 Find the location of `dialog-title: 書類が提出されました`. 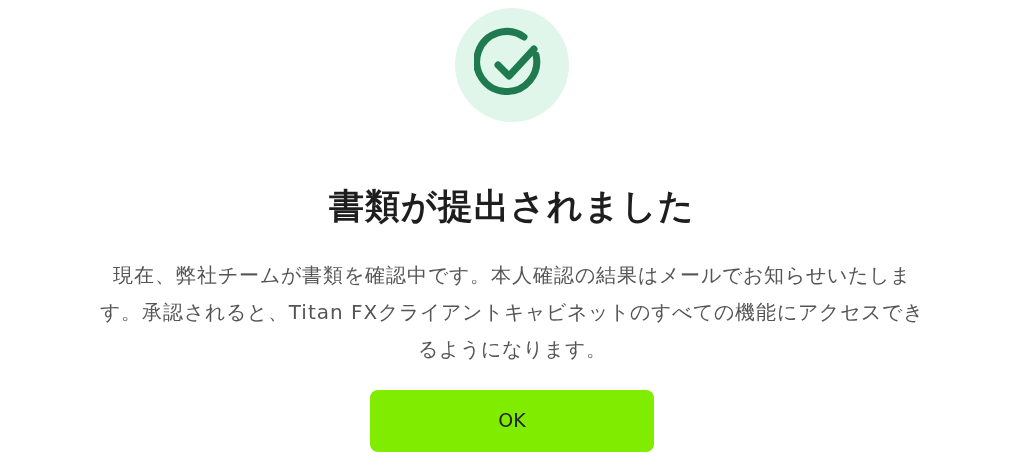

dialog-title: 書類が提出されました is located at coordinates (512, 206).